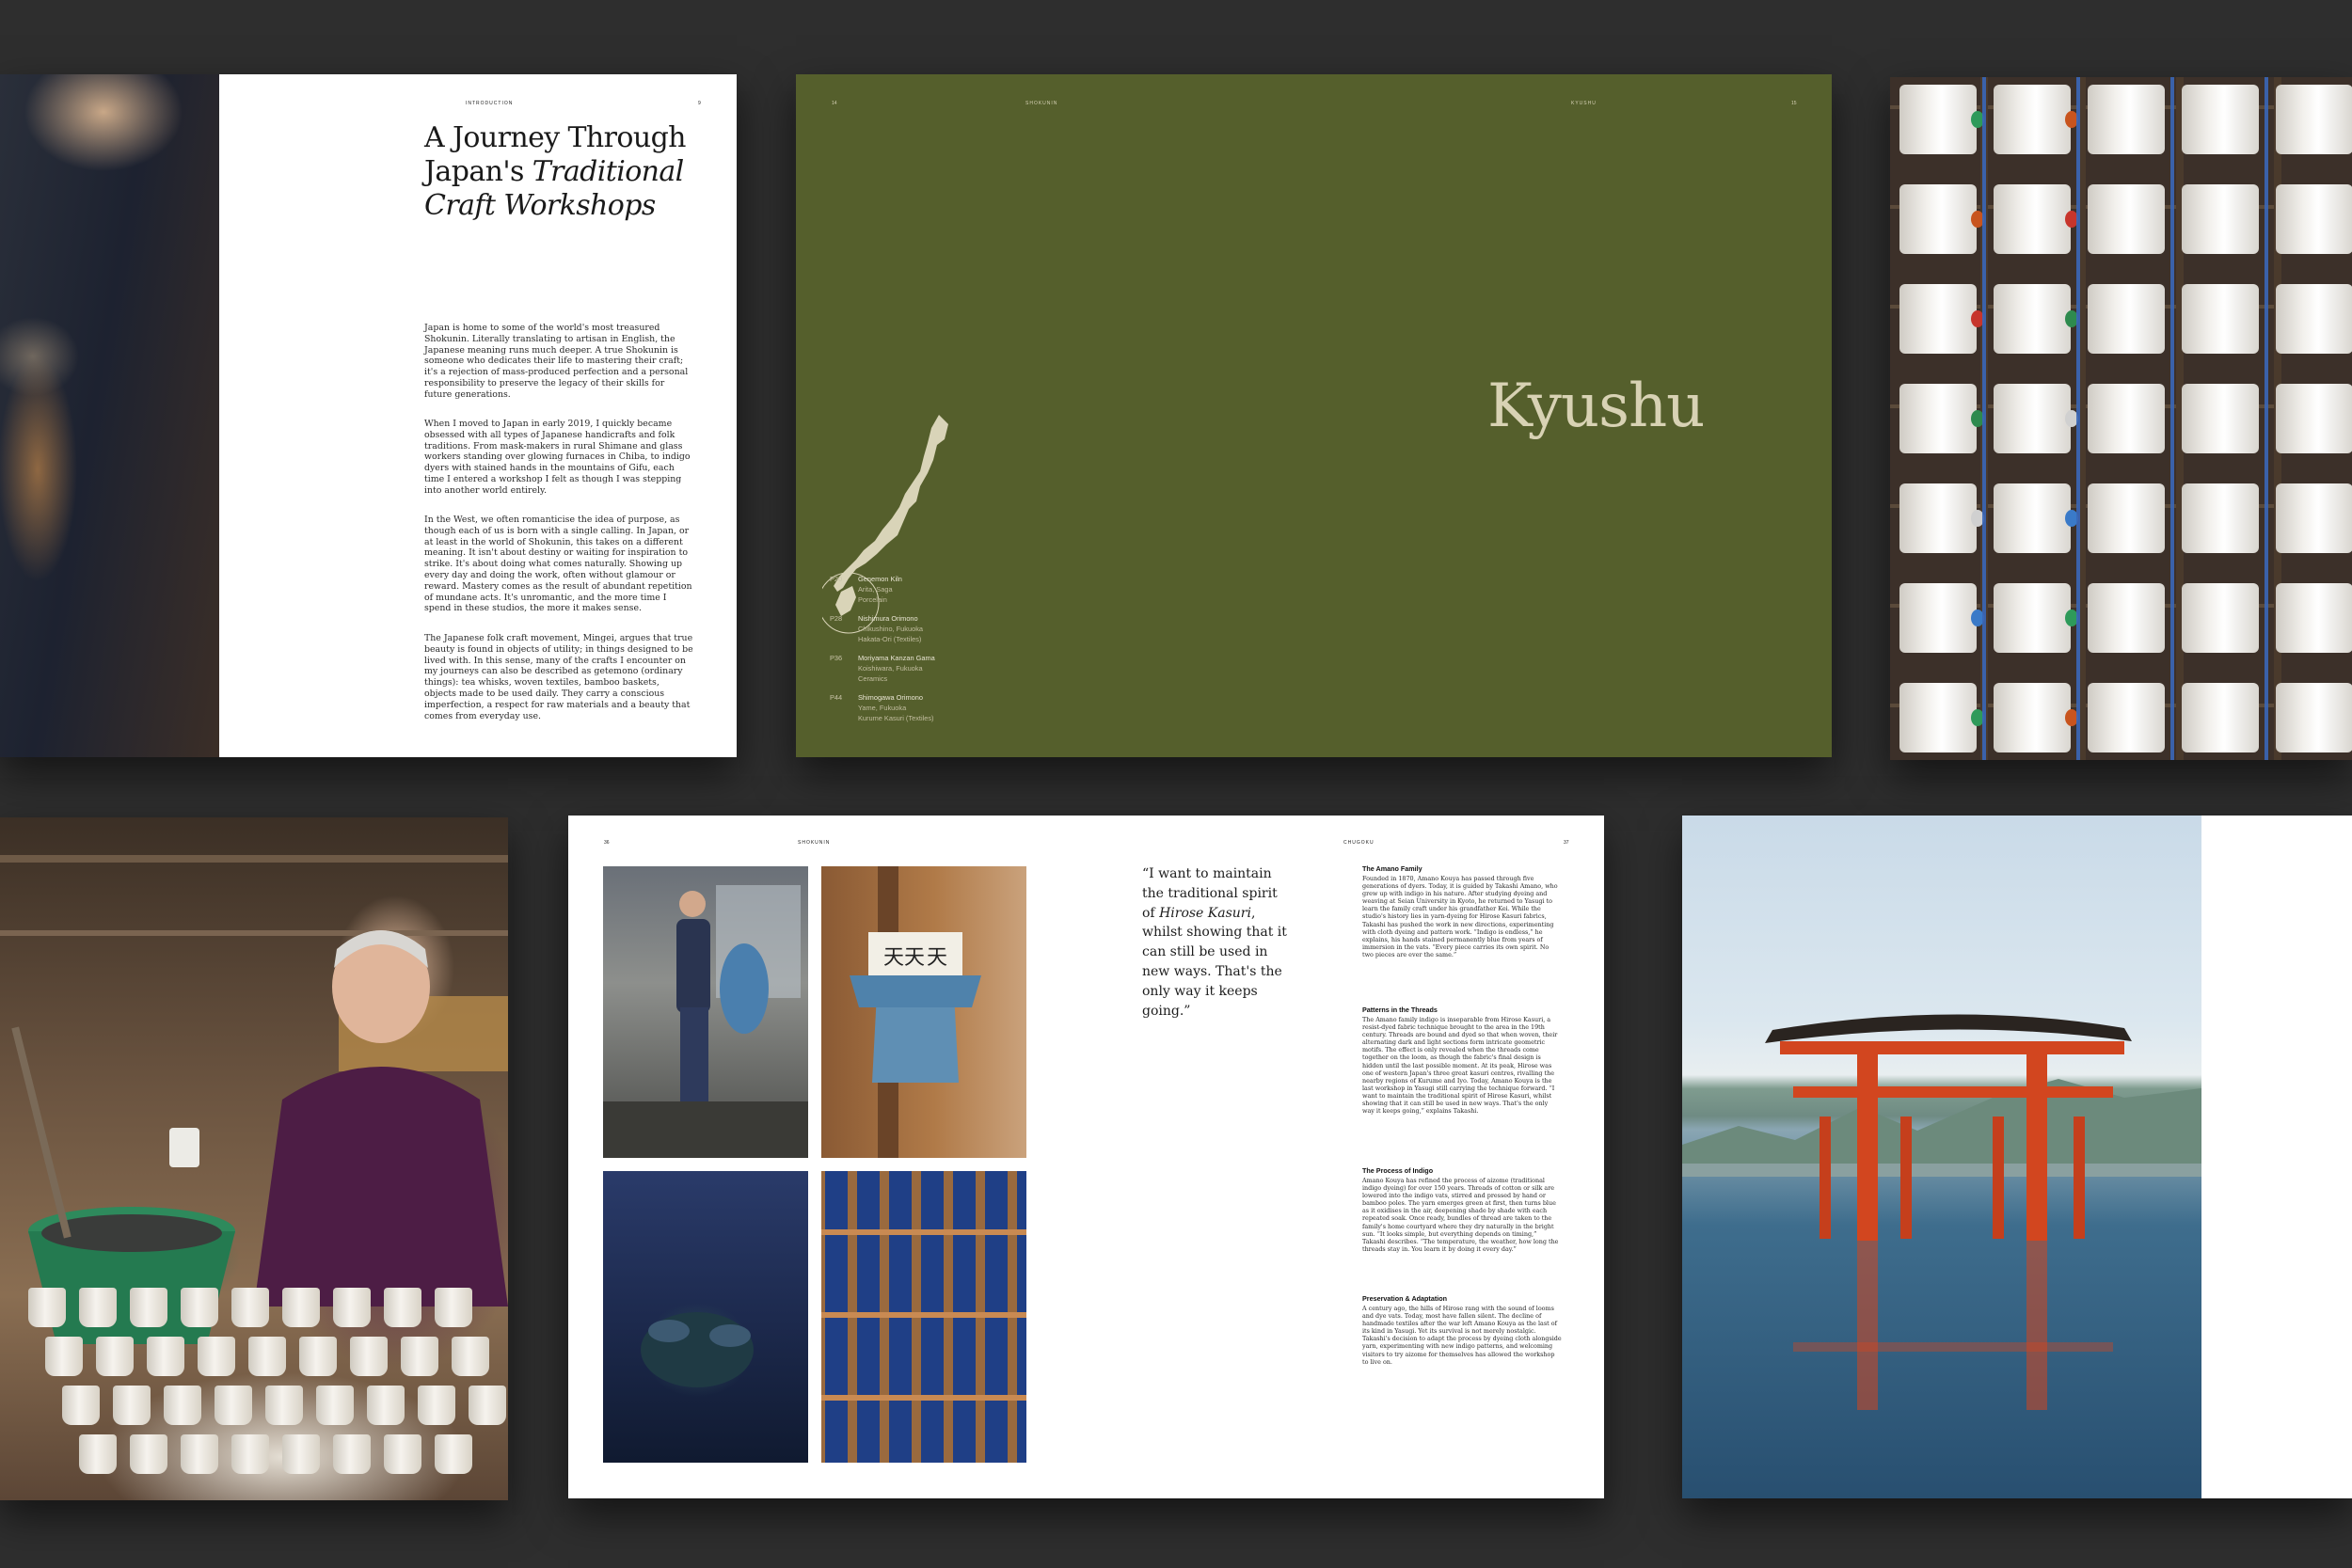 The height and width of the screenshot is (1568, 2352). What do you see at coordinates (1404, 1298) in the screenshot?
I see `section-heading: Preservation & Adaptation` at bounding box center [1404, 1298].